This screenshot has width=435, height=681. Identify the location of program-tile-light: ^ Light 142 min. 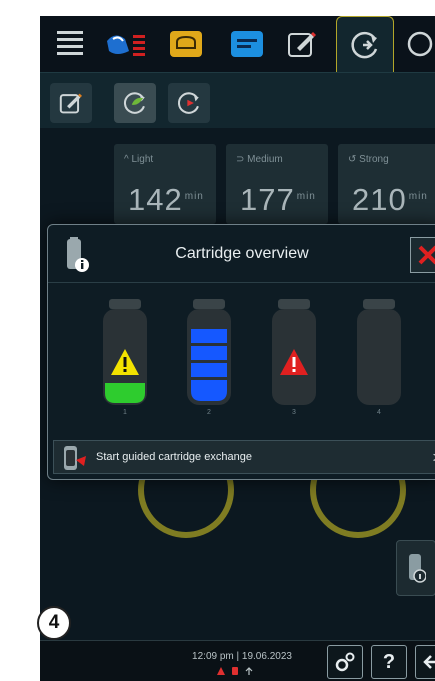
(165, 184).